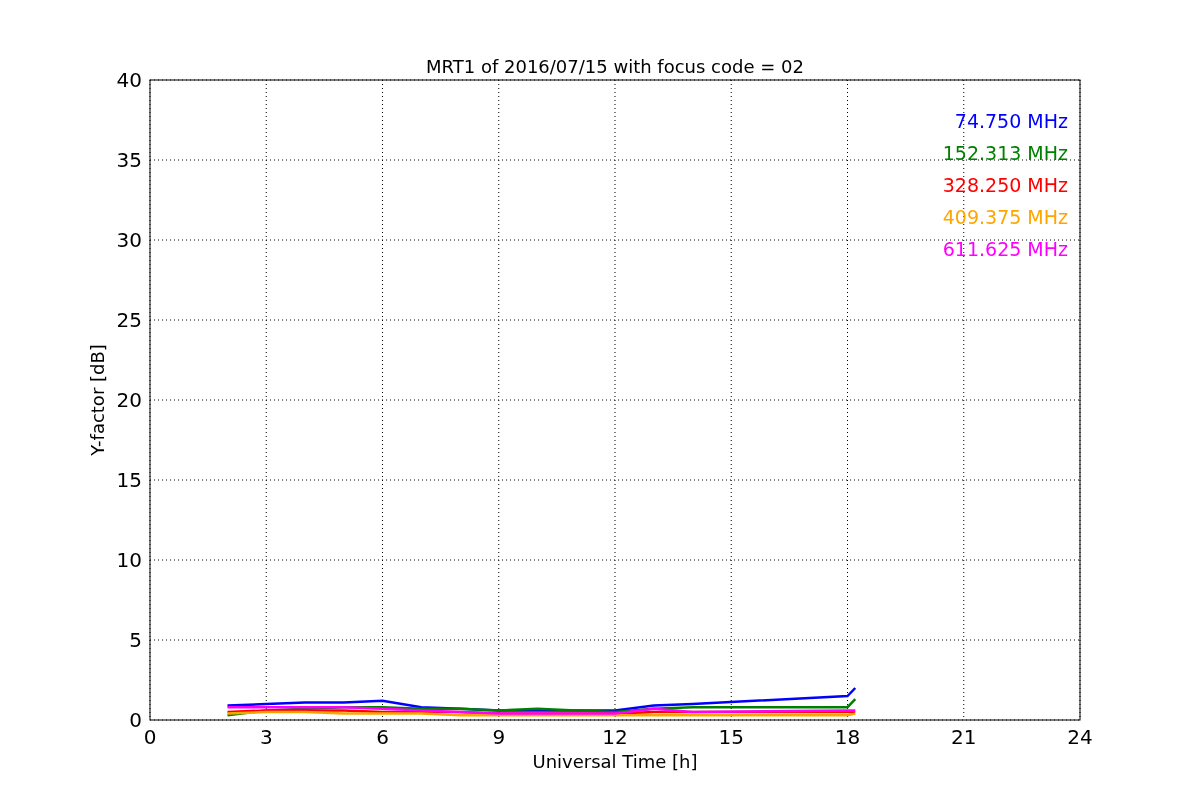 Image resolution: width=1200 pixels, height=800 pixels. I want to click on legend-label: 152.313 MHz, so click(1005, 153).